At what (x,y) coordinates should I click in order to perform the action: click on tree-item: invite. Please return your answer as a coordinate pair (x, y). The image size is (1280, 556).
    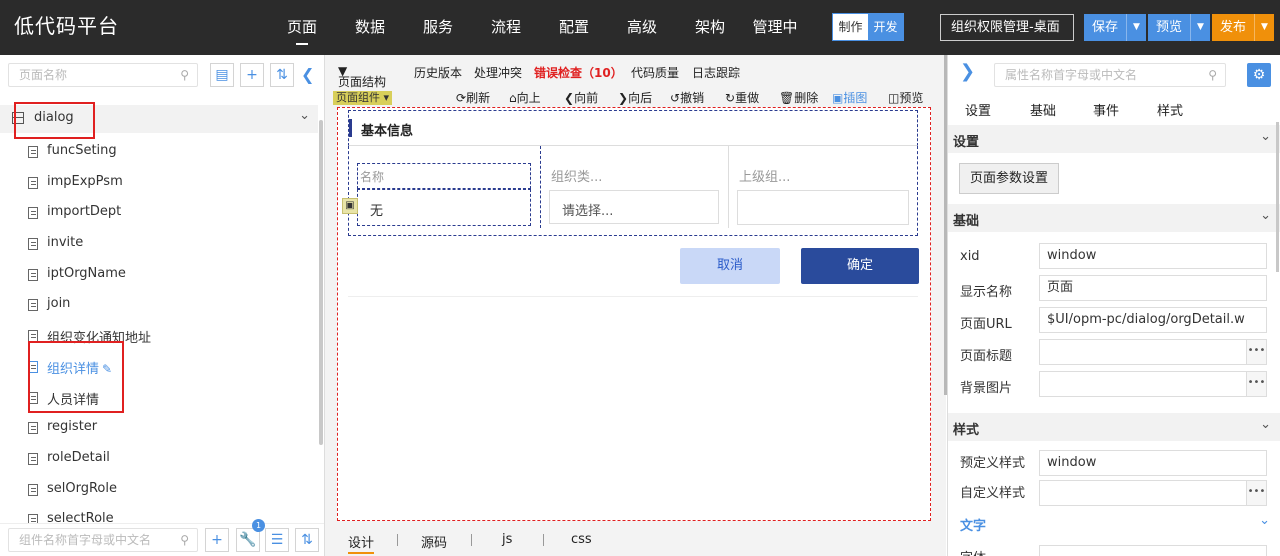
    Looking at the image, I should click on (159, 244).